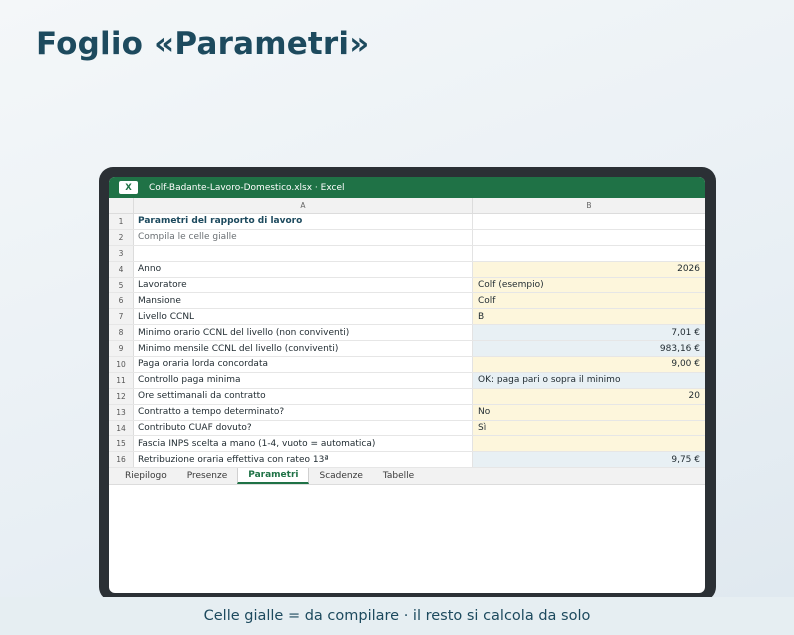 The width and height of the screenshot is (794, 635). I want to click on column-header-b: B, so click(589, 205).